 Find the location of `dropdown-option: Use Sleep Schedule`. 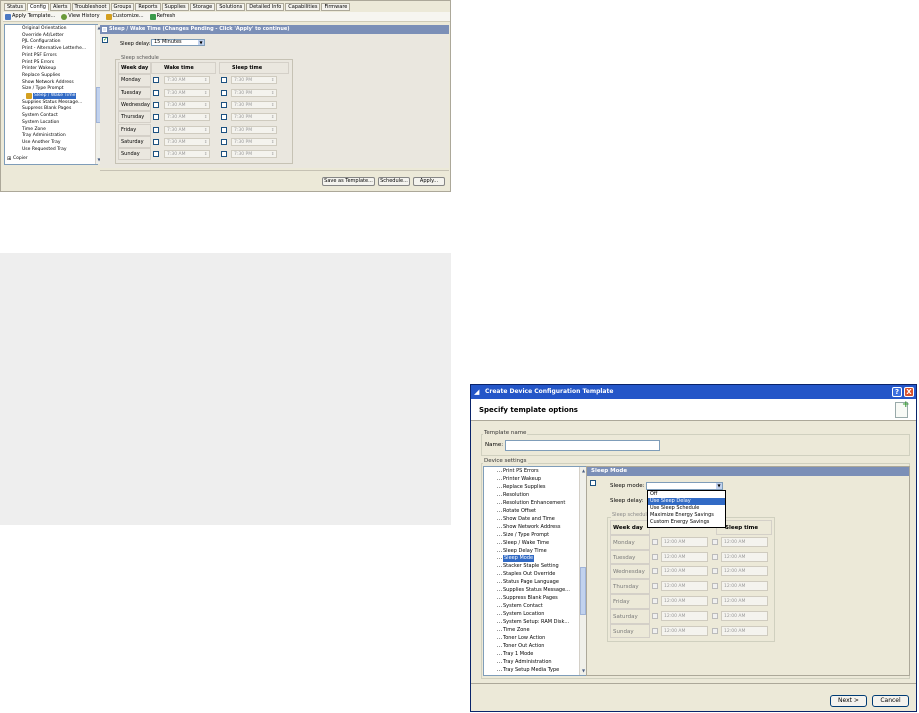

dropdown-option: Use Sleep Schedule is located at coordinates (686, 508).